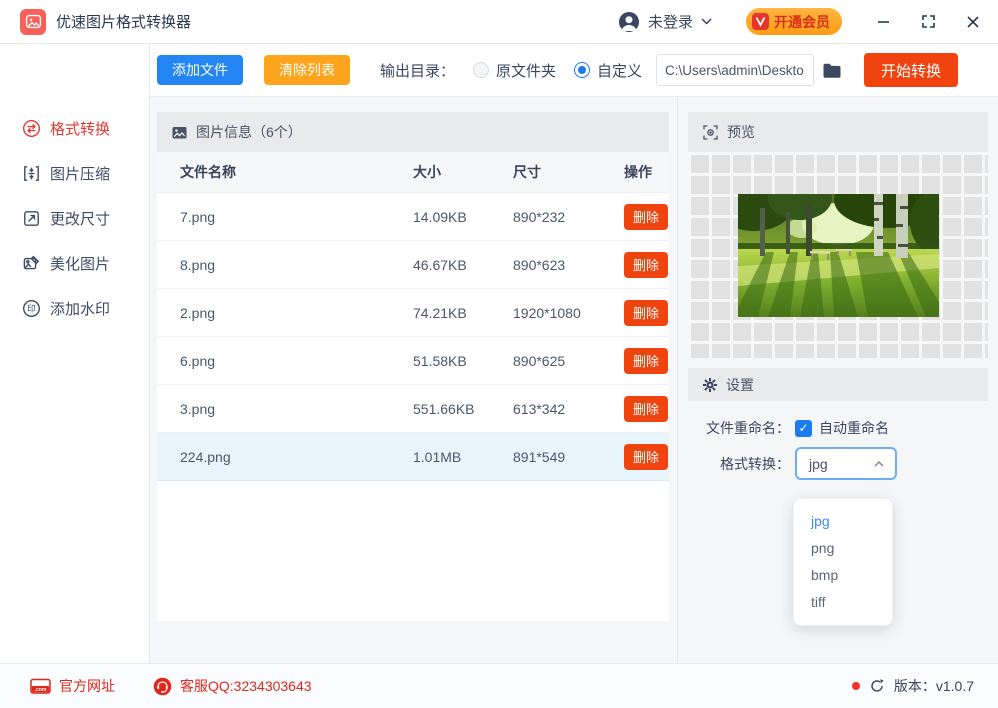 This screenshot has width=998, height=708. I want to click on col-header-name: 文件名称, so click(208, 172).